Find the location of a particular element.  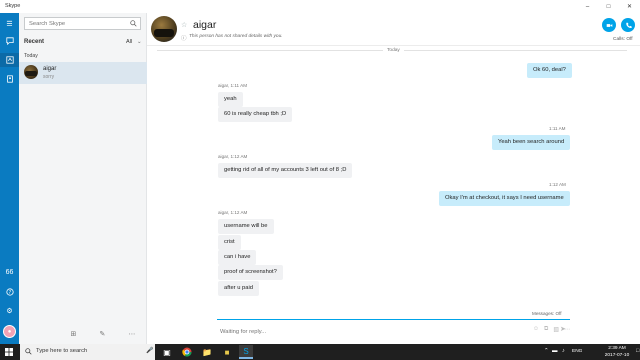

window-controls: – □ ✕ is located at coordinates (608, 6).